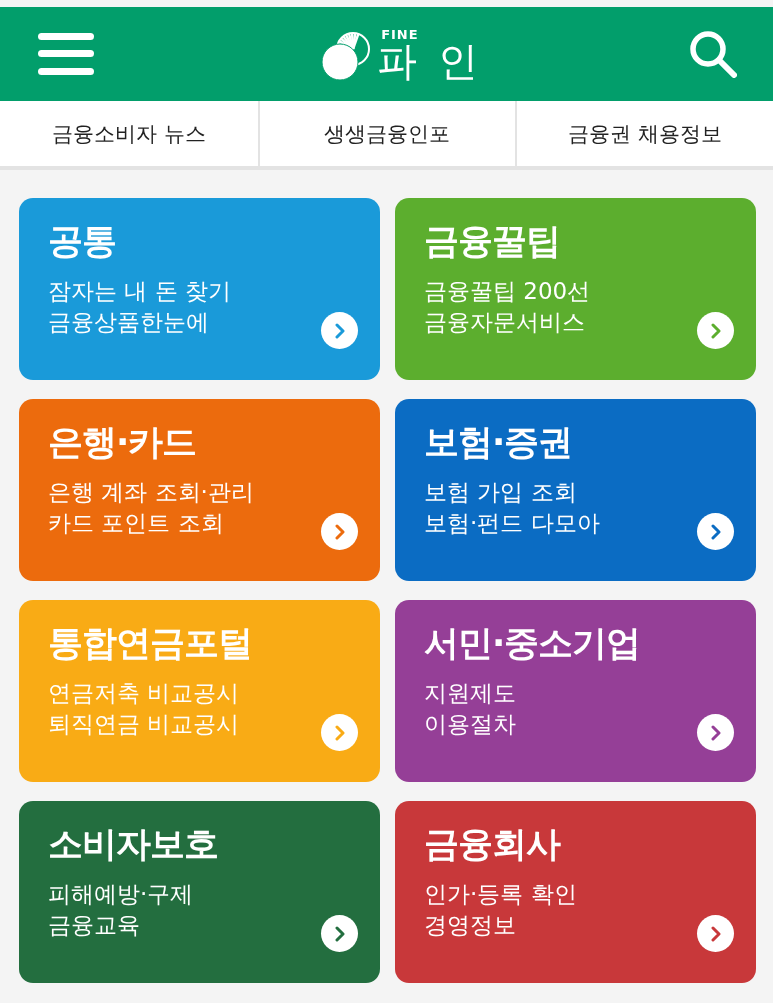 Image resolution: width=773 pixels, height=1003 pixels. What do you see at coordinates (139, 291) in the screenshot?
I see `card-link-text: 잠자는 내 돈 찾기` at bounding box center [139, 291].